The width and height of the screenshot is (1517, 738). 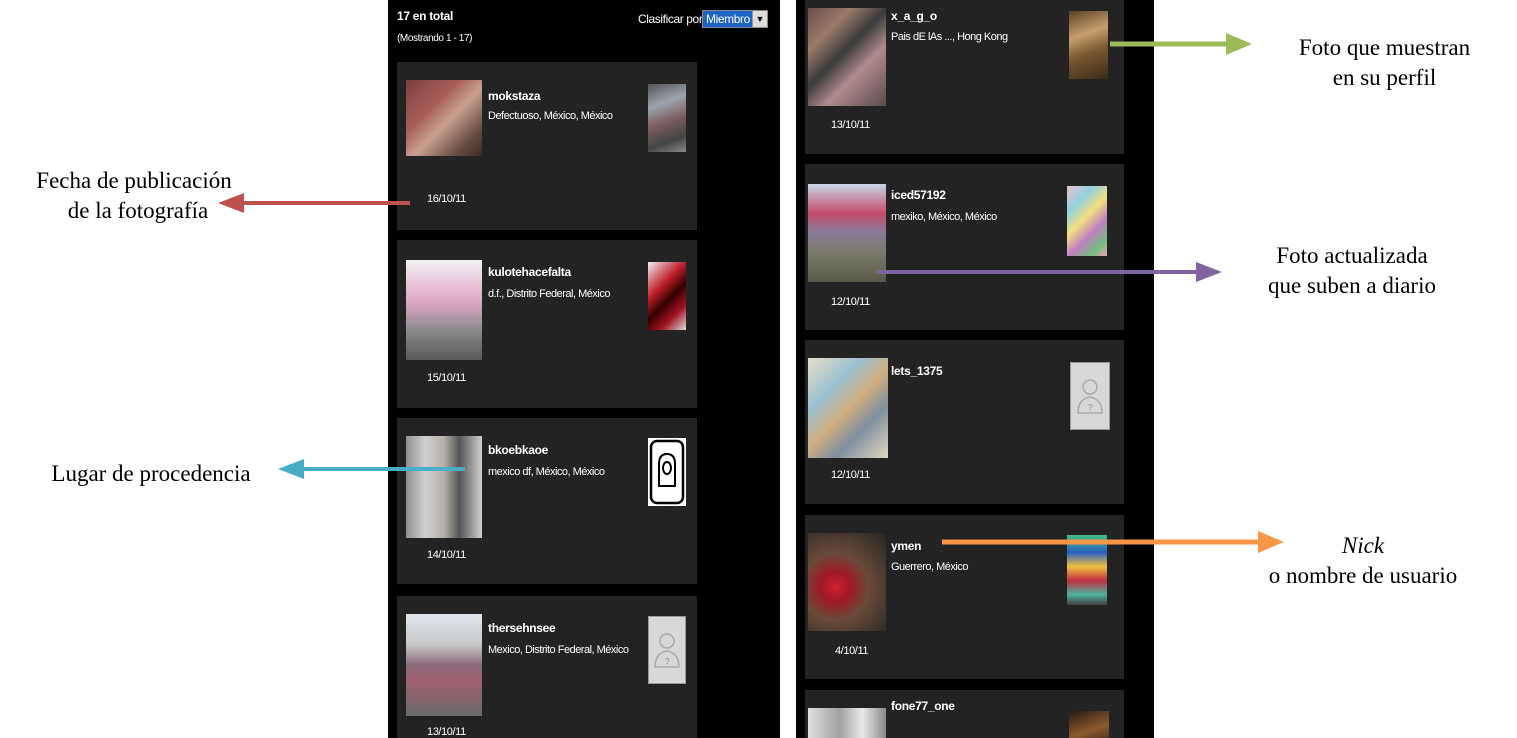 What do you see at coordinates (1384, 77) in the screenshot?
I see `perfil-annotation-line2: en su perfil` at bounding box center [1384, 77].